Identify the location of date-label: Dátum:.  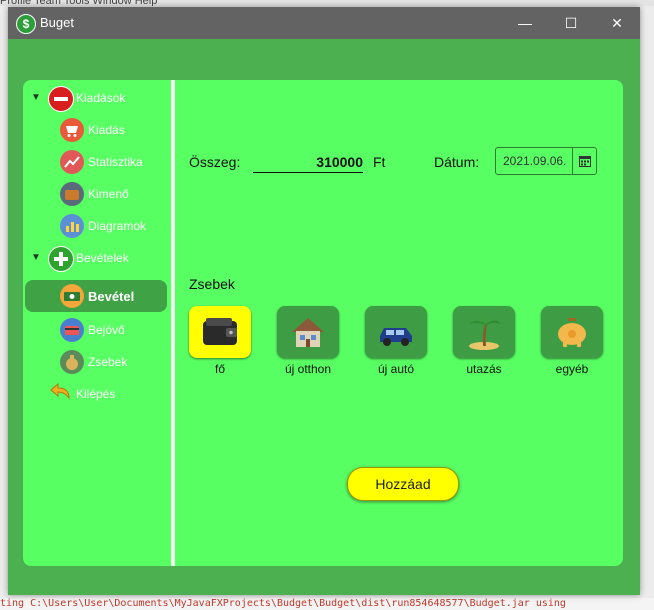
(457, 162).